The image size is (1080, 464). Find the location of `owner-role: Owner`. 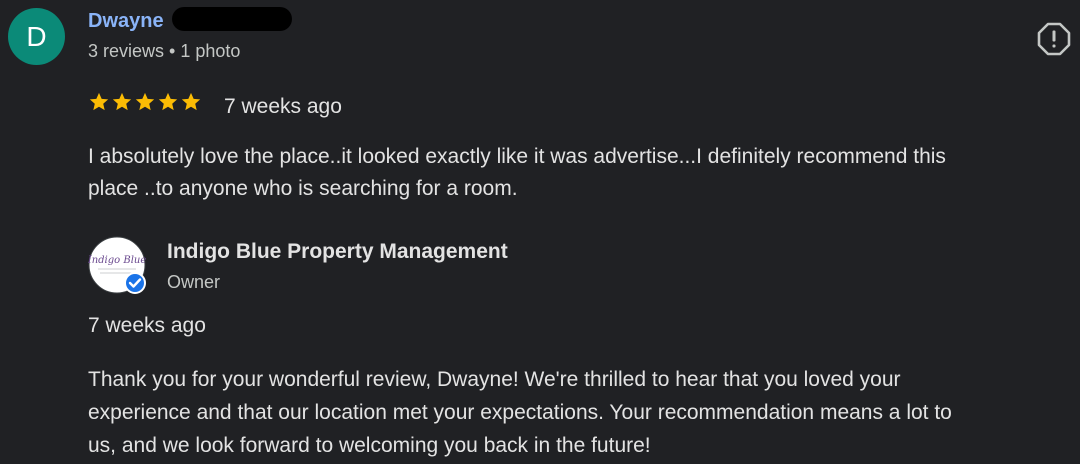

owner-role: Owner is located at coordinates (194, 282).